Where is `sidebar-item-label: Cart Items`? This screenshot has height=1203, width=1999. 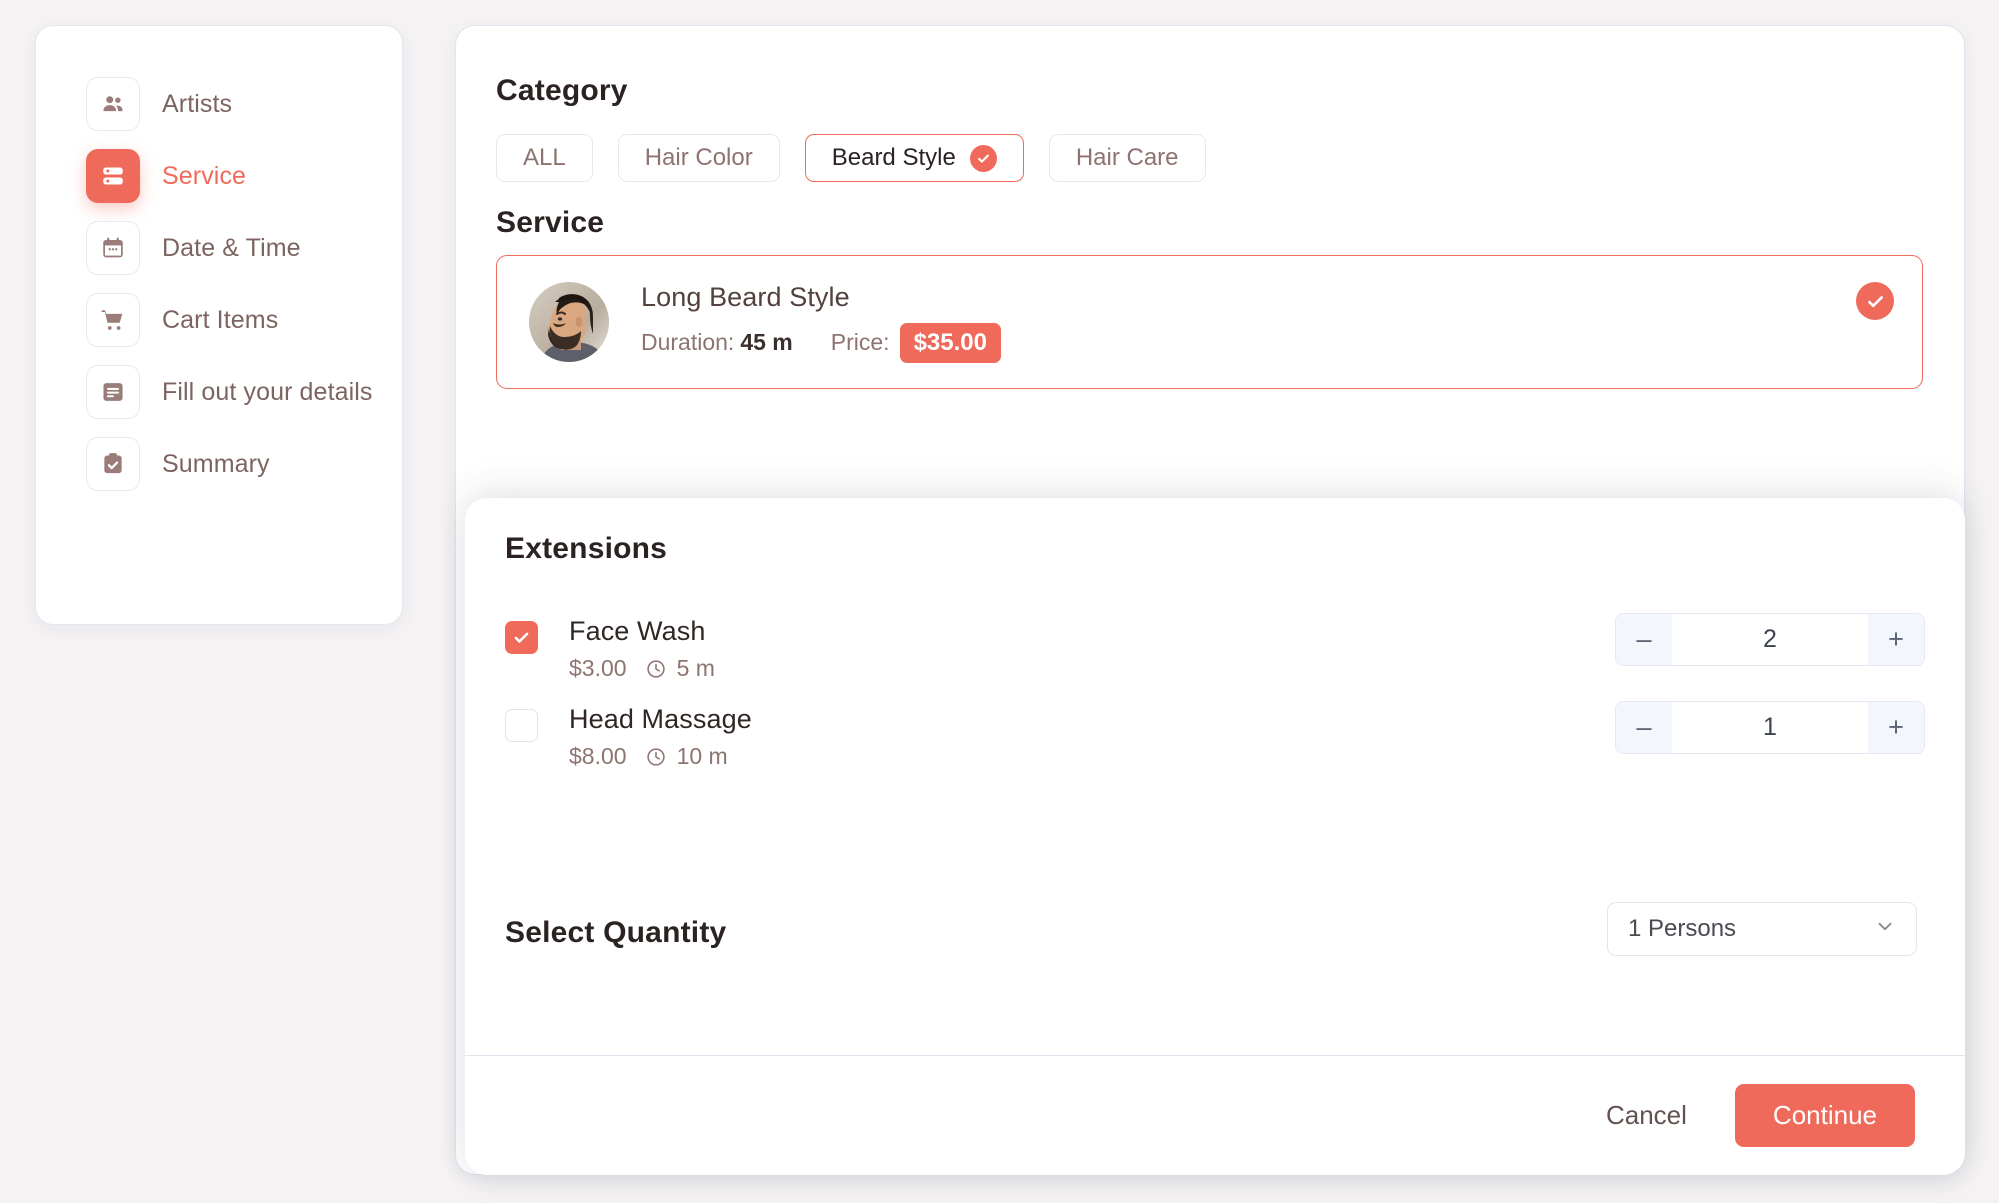 sidebar-item-label: Cart Items is located at coordinates (220, 319).